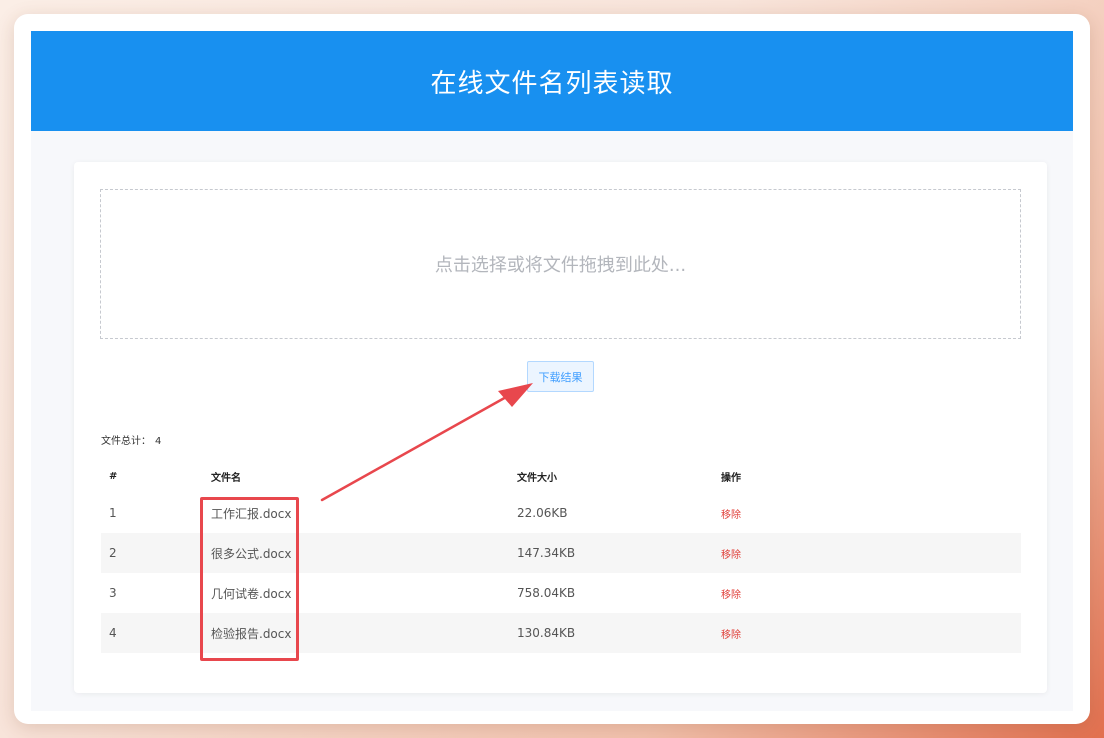  I want to click on annotation-arrow-shaft, so click(415, 448).